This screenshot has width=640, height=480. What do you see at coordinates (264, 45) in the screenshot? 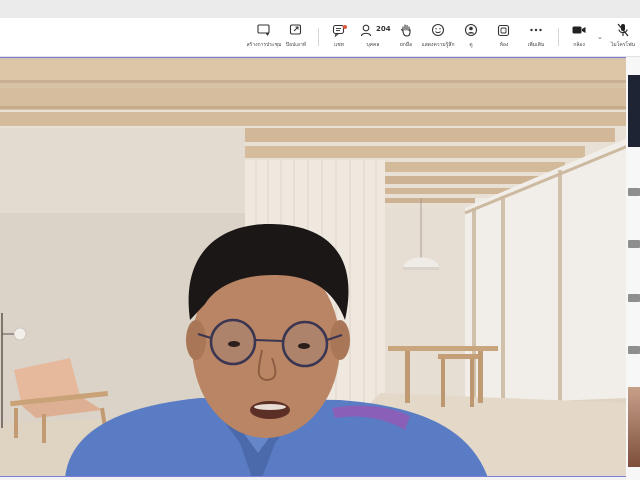
I see `new-meeting-label: สร้างการประชุม` at bounding box center [264, 45].